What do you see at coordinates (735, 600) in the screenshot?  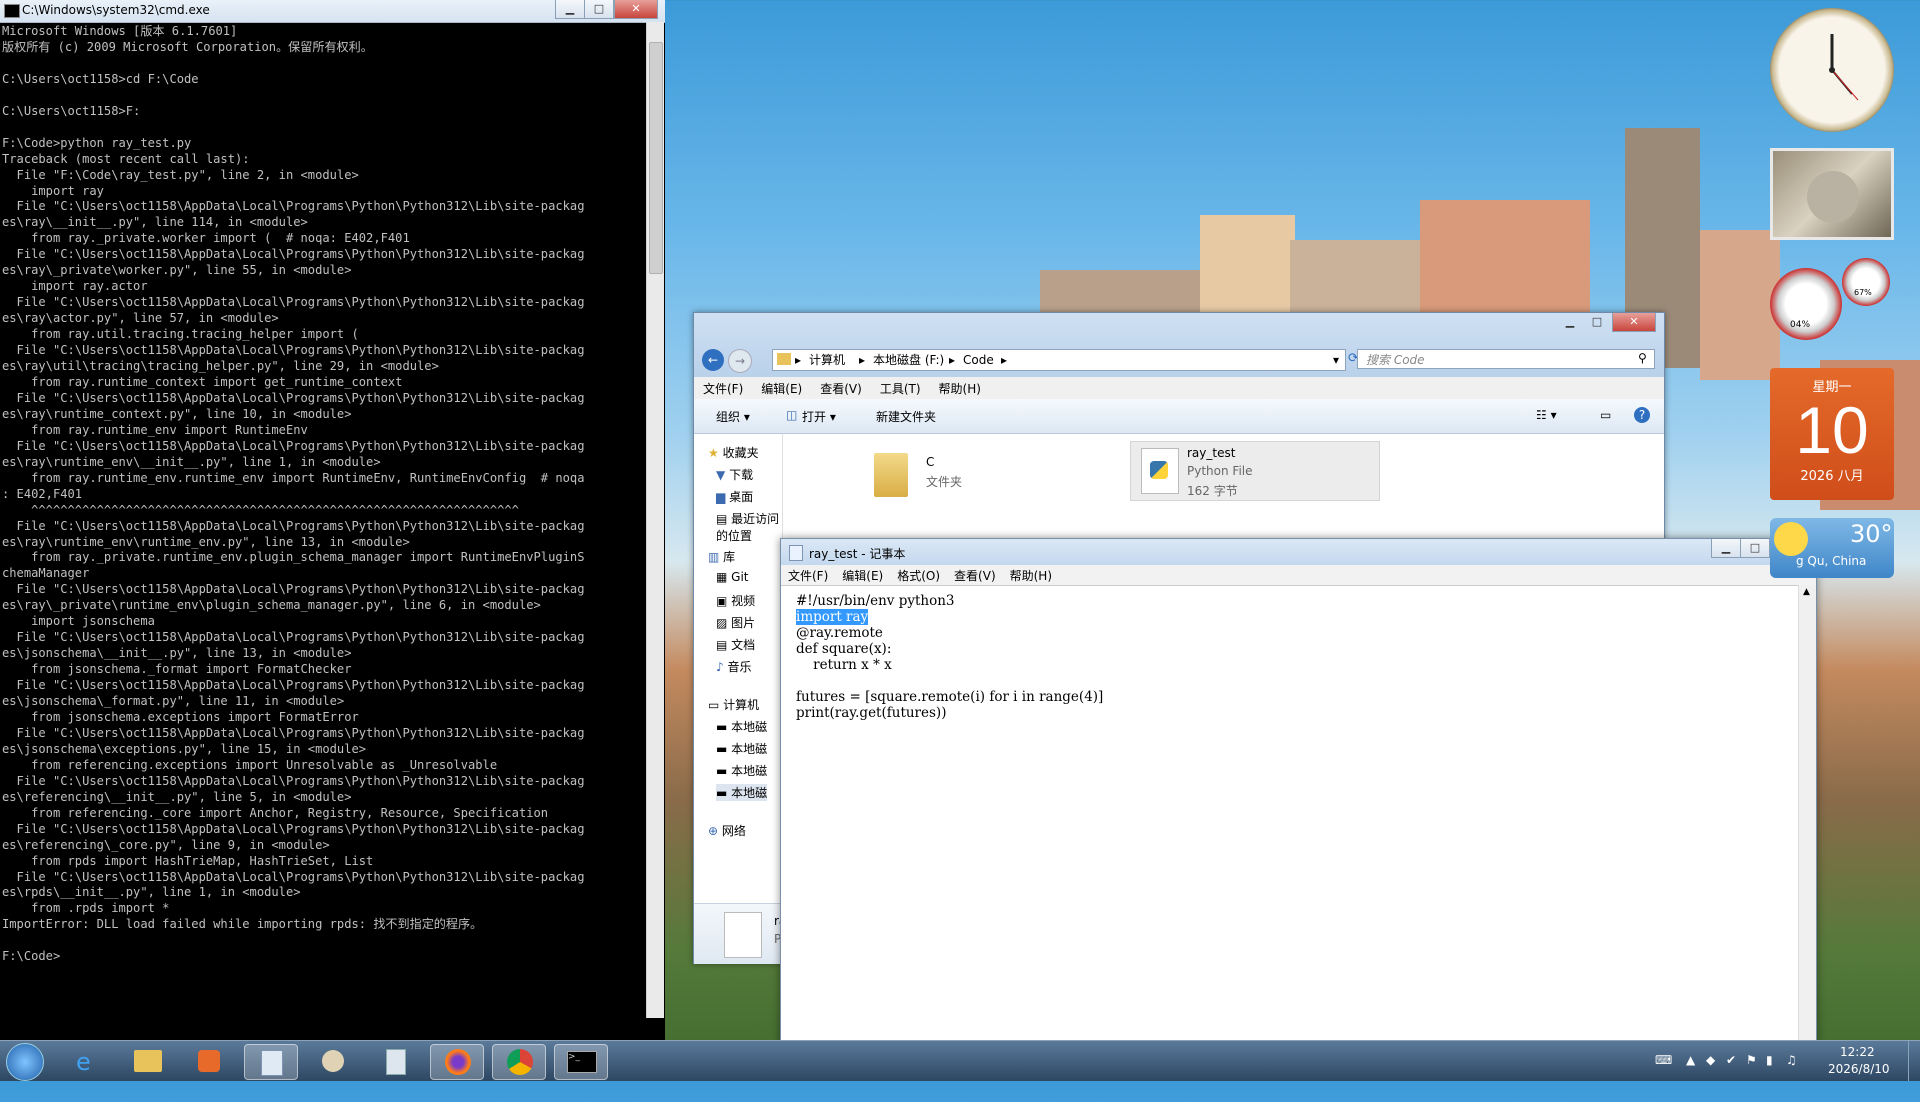 I see `nav-videos: ▣ 视频` at bounding box center [735, 600].